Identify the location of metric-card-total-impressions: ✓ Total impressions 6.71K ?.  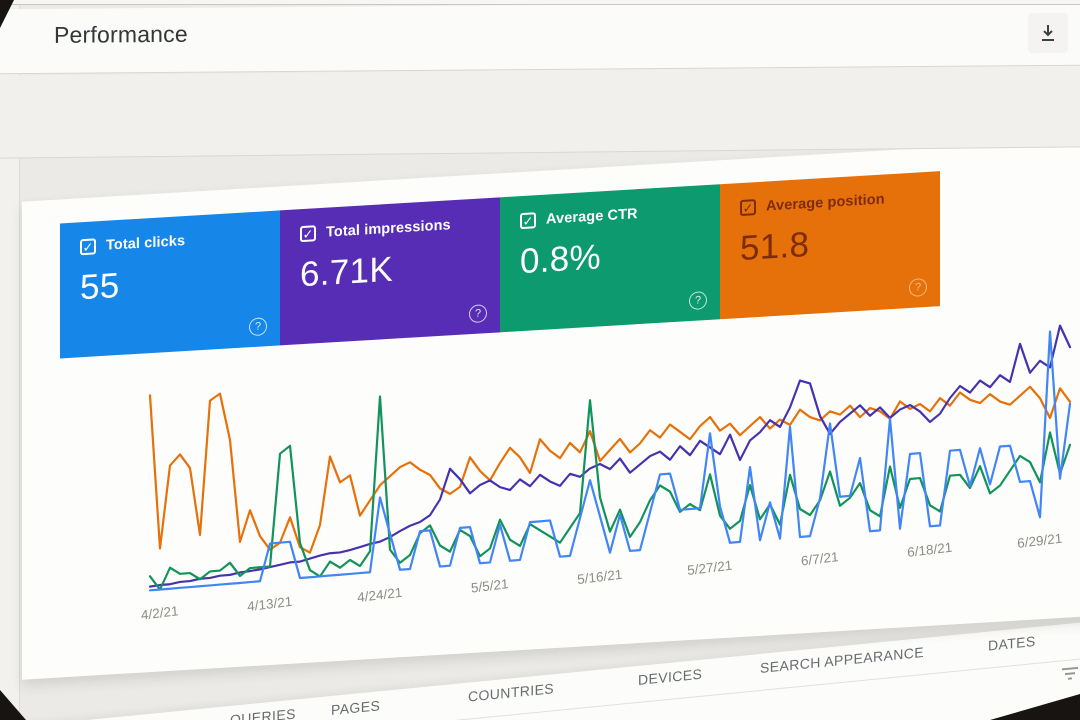
(390, 271).